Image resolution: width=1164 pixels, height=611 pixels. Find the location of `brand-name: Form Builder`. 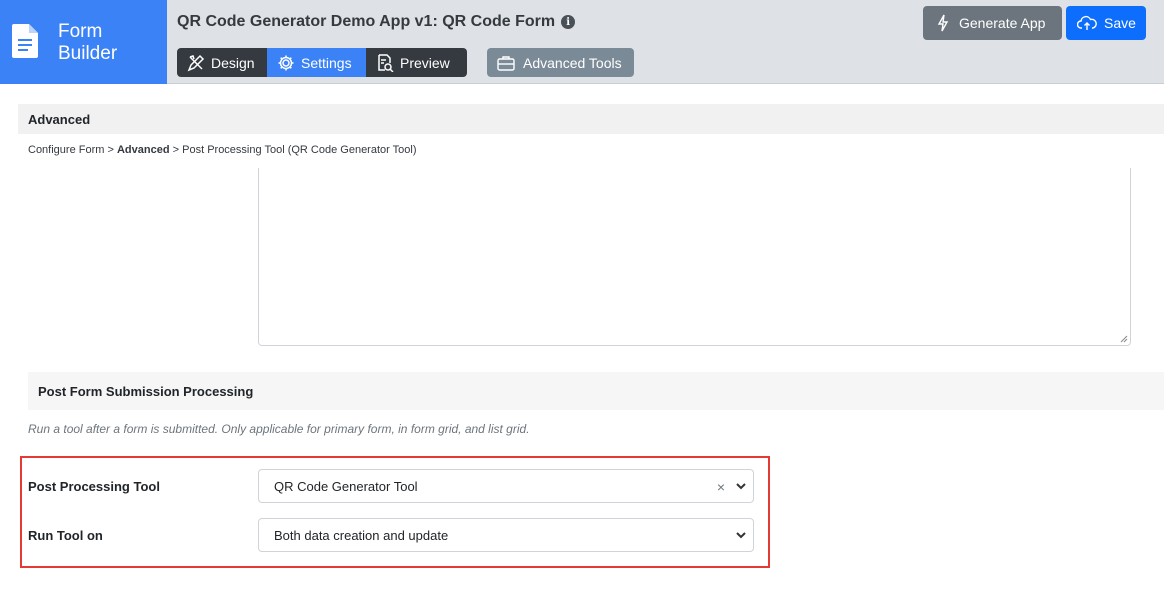

brand-name: Form Builder is located at coordinates (88, 42).